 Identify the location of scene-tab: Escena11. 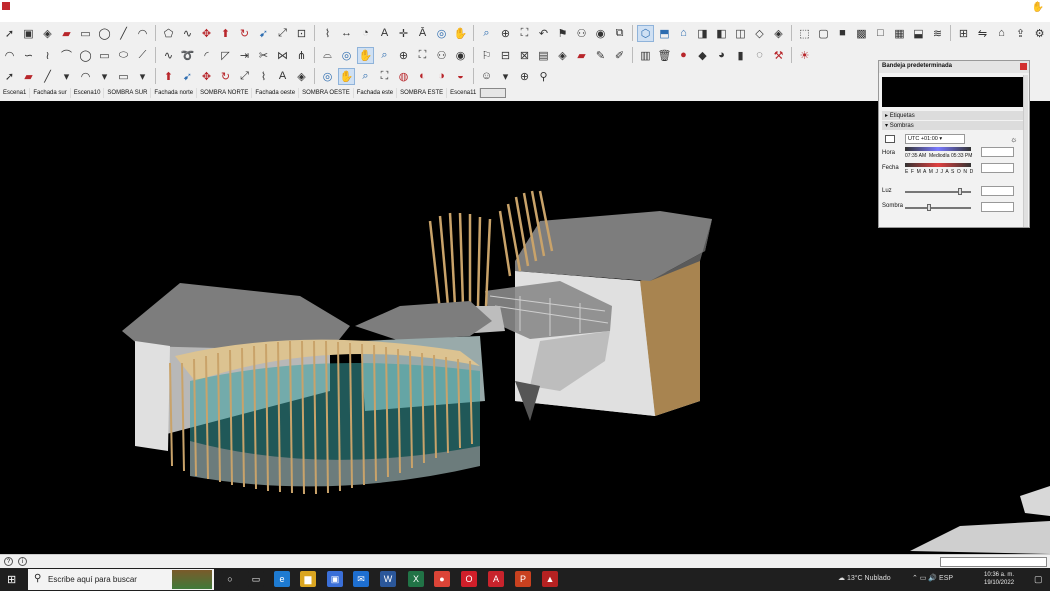
(464, 92).